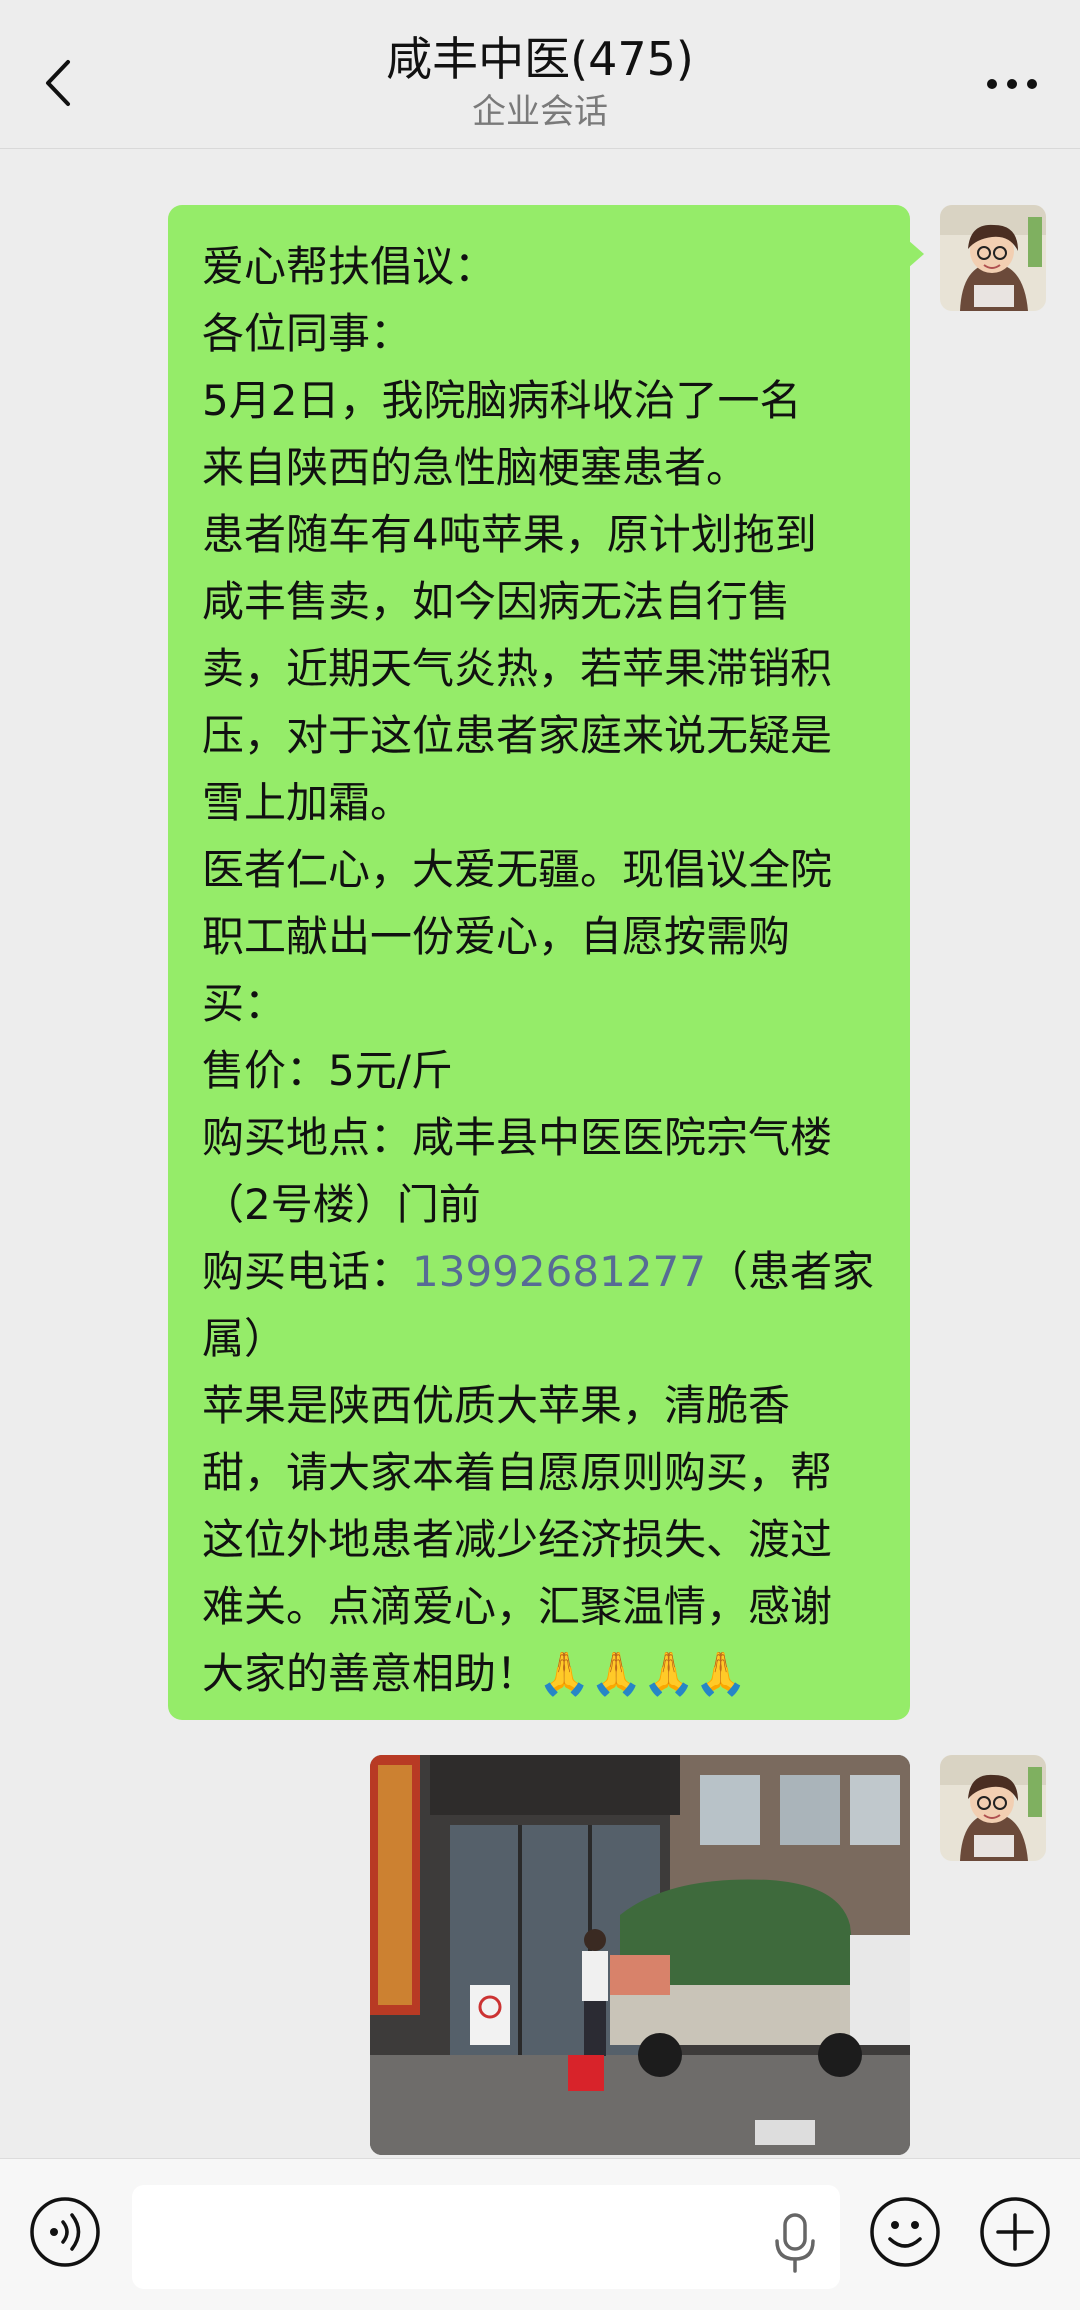  Describe the element at coordinates (517, 1539) in the screenshot. I see `message-line: 这位外地患者减少经济损失、渡过` at that location.